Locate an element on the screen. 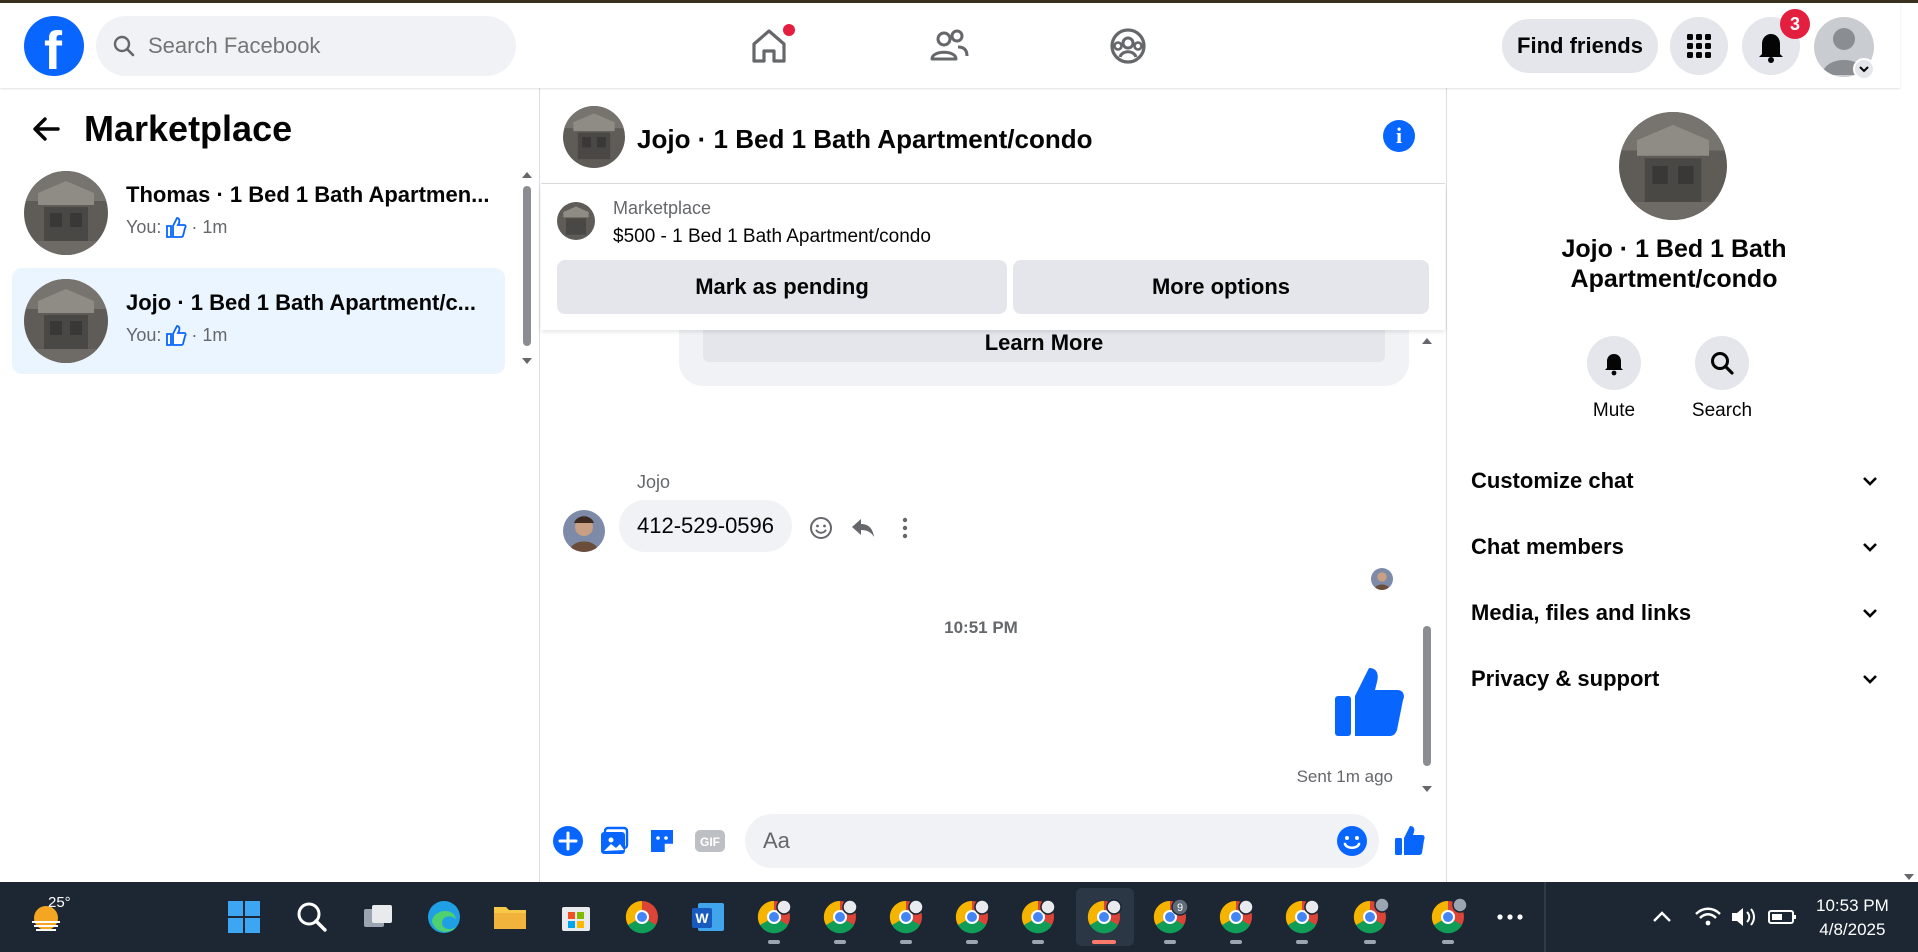 This screenshot has width=1918, height=952. sent-status: Sent 1m ago is located at coordinates (1344, 776).